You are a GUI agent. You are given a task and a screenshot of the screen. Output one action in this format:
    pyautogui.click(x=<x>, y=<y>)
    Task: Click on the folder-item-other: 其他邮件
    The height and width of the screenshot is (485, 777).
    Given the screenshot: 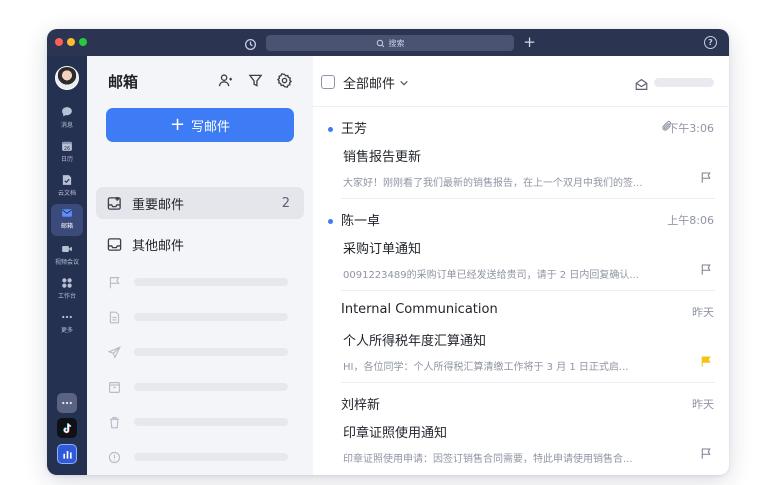 What is the action you would take?
    pyautogui.click(x=200, y=244)
    